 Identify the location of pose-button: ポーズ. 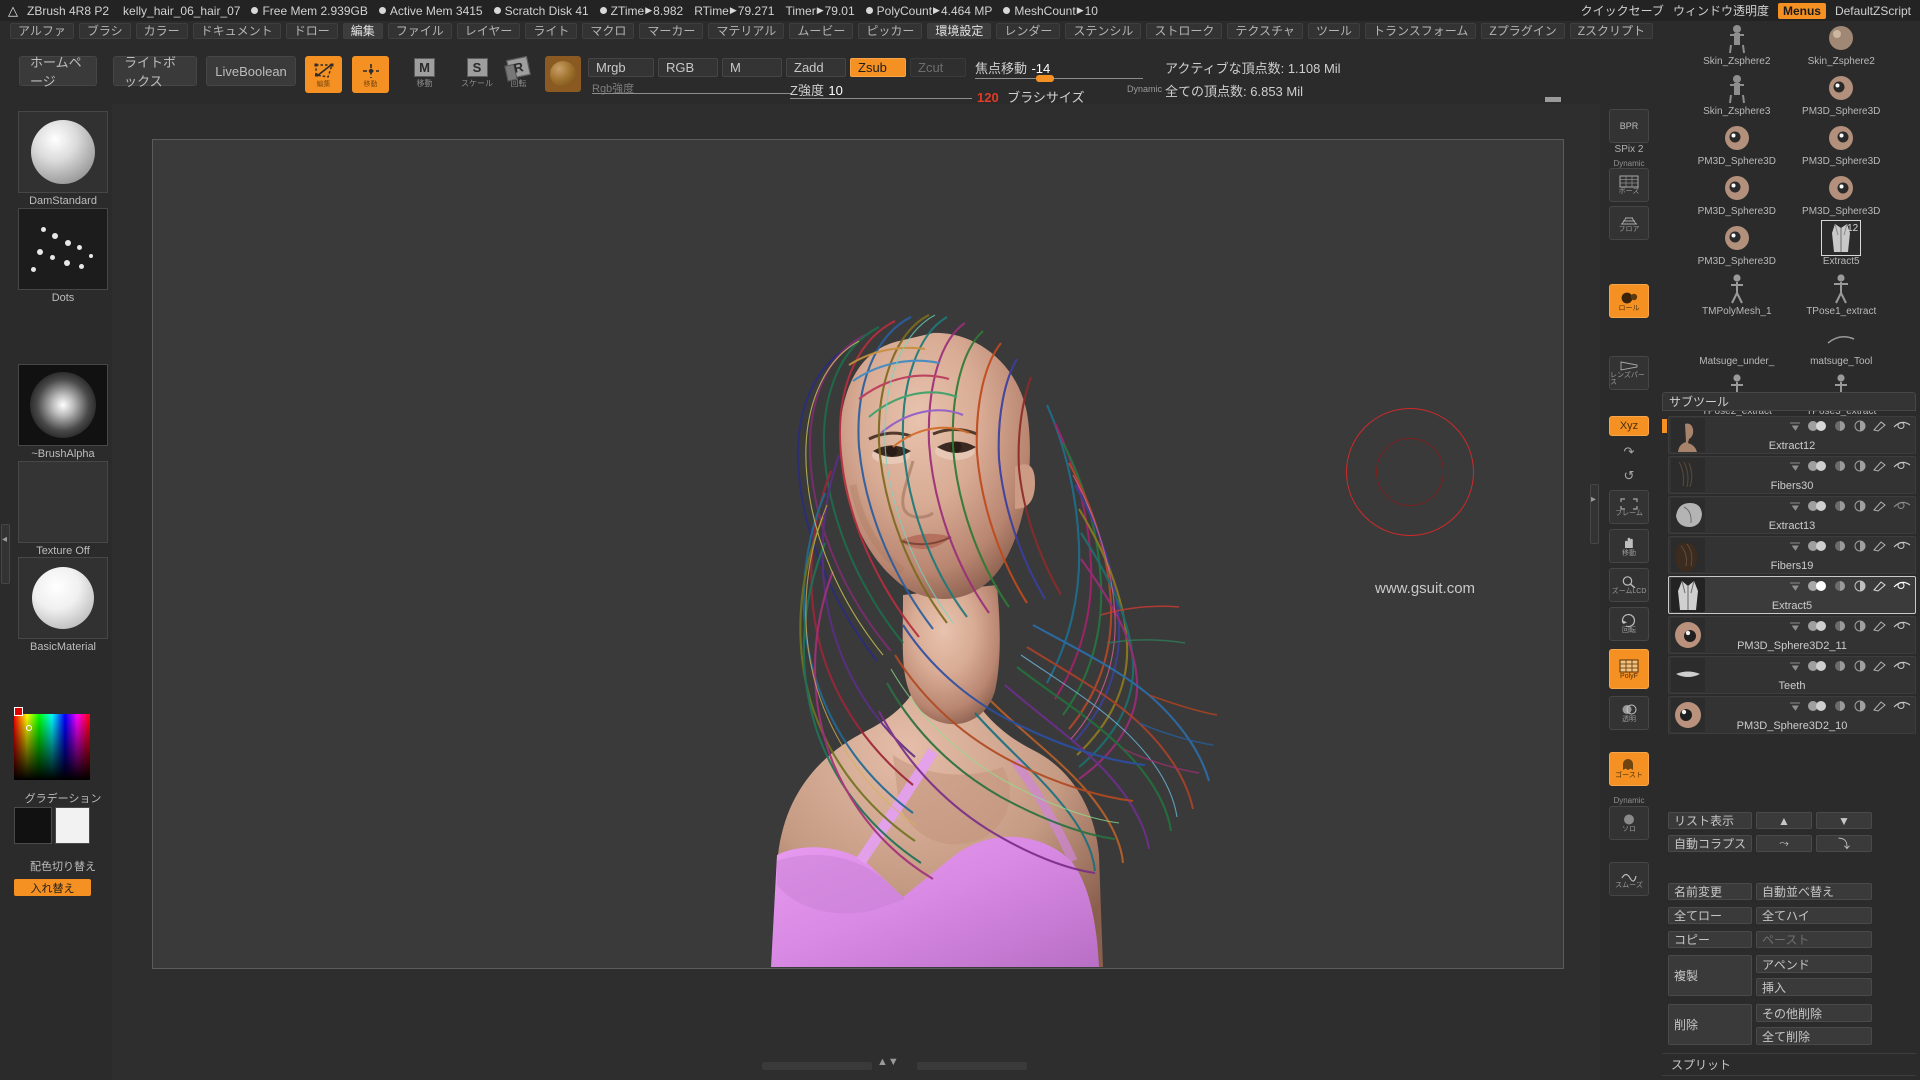
(1629, 185).